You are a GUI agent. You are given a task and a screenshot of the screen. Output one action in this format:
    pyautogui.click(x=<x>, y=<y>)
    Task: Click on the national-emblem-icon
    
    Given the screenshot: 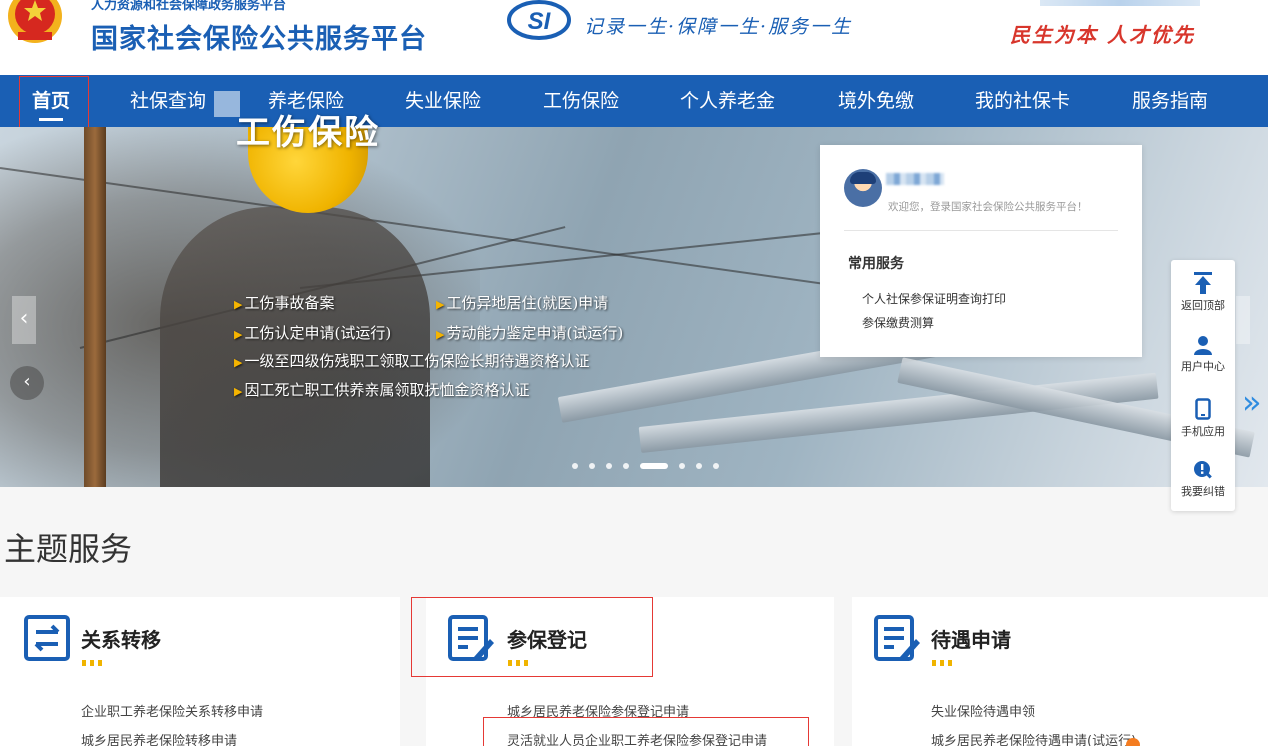 What is the action you would take?
    pyautogui.click(x=35, y=21)
    